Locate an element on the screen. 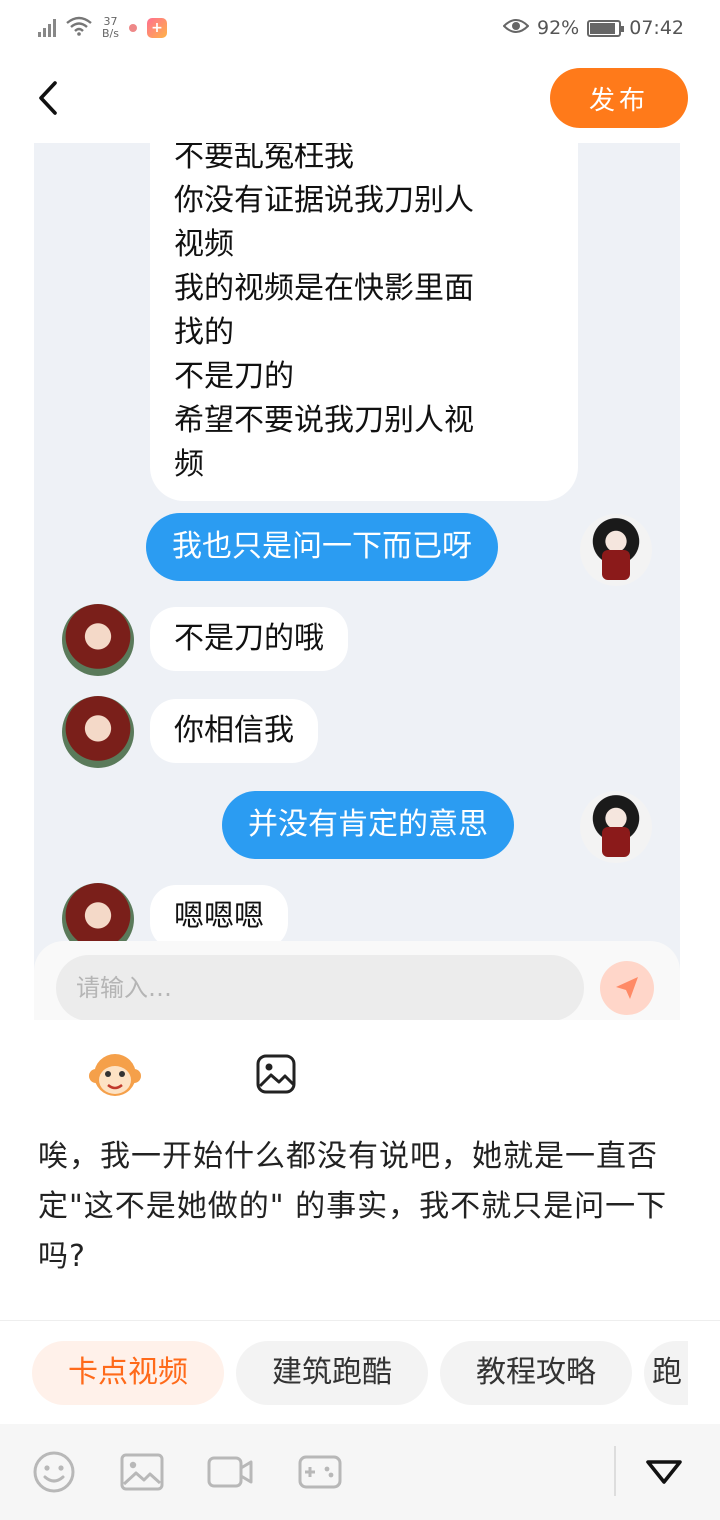  topic-tags-bar: 卡点视频 建筑跑酷 教程攻略 跑 is located at coordinates (360, 1372).